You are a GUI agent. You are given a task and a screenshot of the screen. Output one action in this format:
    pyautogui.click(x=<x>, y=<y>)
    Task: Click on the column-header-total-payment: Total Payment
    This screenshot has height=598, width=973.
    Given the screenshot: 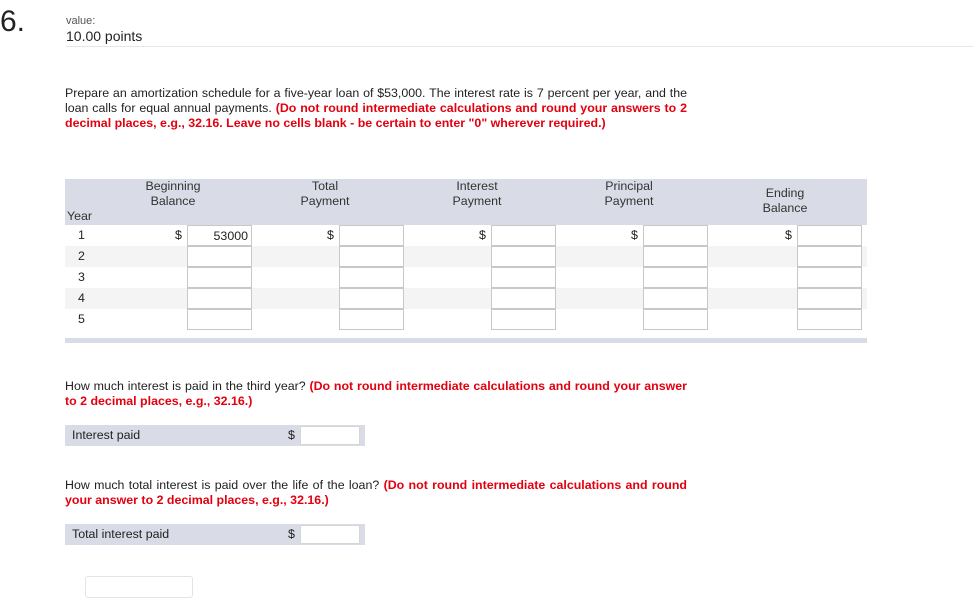 What is the action you would take?
    pyautogui.click(x=325, y=194)
    